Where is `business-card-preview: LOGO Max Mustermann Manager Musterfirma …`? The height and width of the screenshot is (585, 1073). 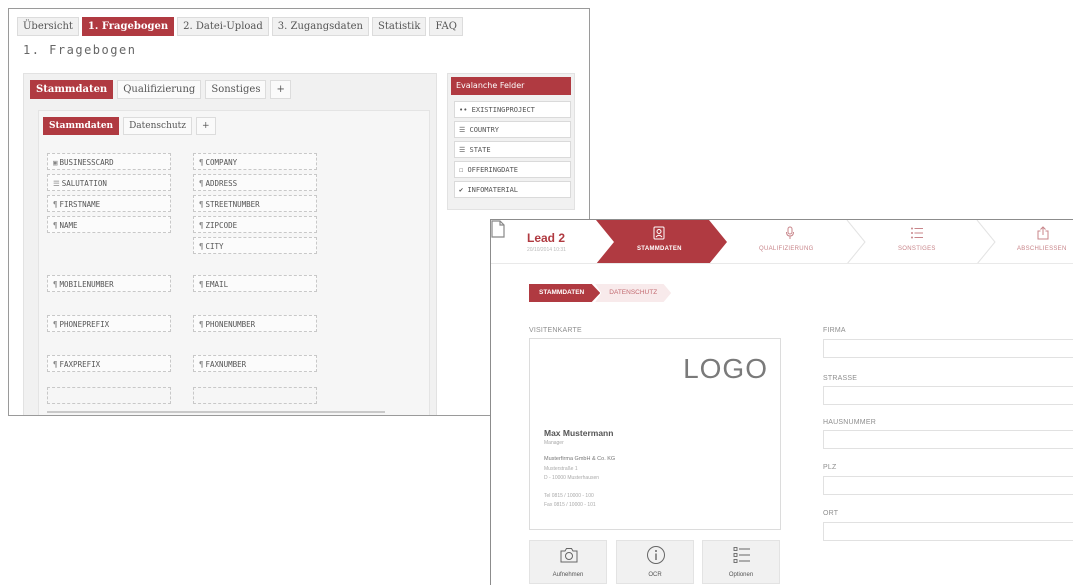
business-card-preview: LOGO Max Mustermann Manager Musterfirma … is located at coordinates (655, 434).